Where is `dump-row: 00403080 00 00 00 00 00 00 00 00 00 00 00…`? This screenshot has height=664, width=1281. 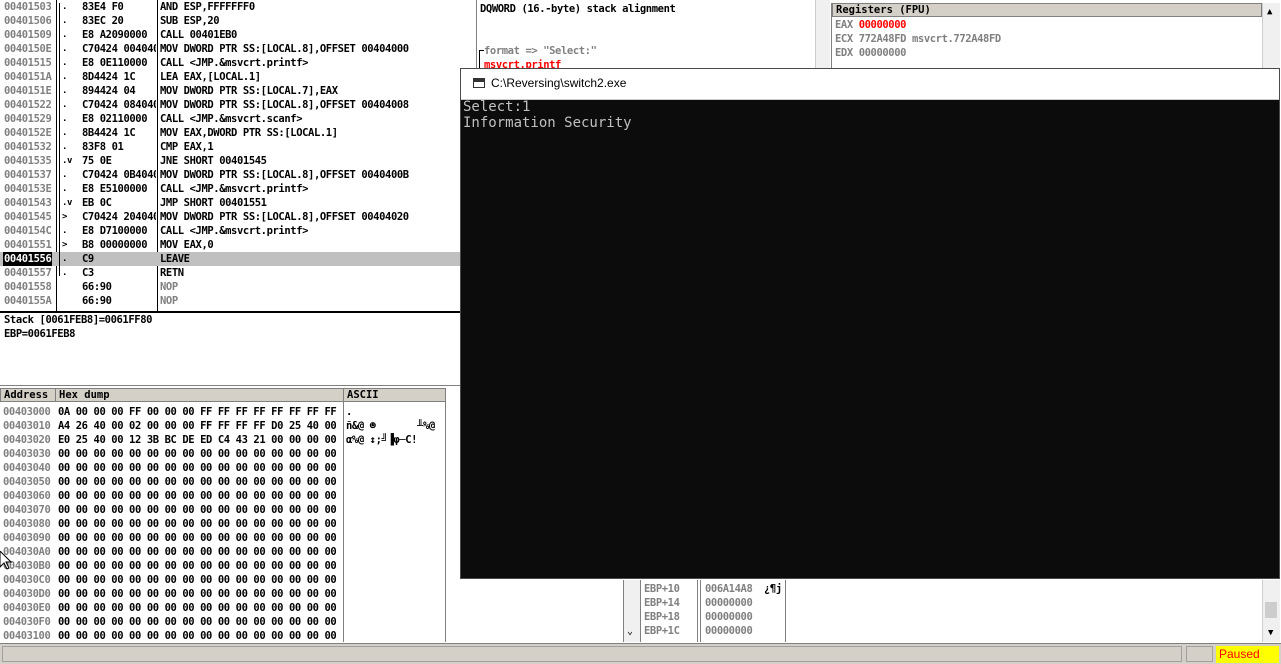
dump-row: 00403080 00 00 00 00 00 00 00 00 00 00 00… is located at coordinates (223, 524).